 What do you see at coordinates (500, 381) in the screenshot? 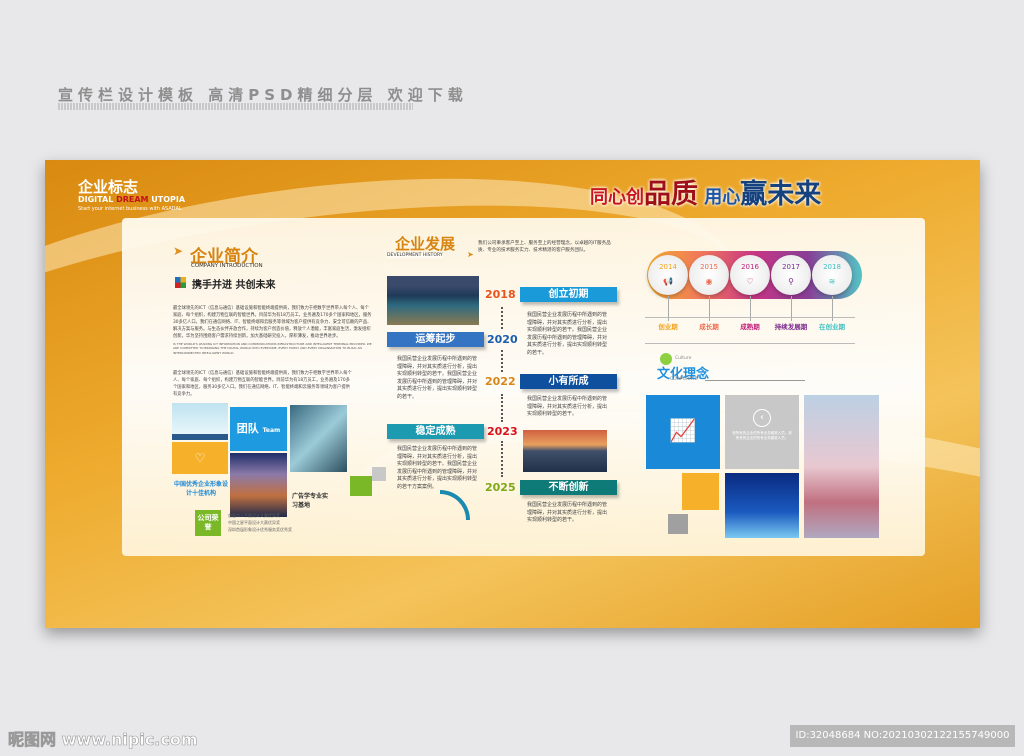
I see `timeline-year: 2022` at bounding box center [500, 381].